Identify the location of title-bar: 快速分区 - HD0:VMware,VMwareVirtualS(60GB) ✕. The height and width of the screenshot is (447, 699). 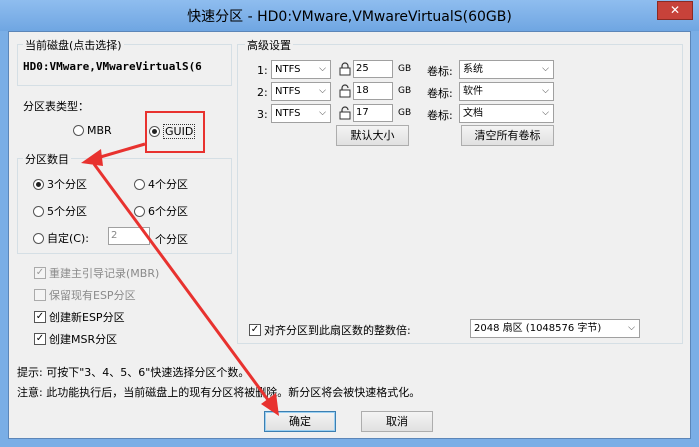
(349, 15).